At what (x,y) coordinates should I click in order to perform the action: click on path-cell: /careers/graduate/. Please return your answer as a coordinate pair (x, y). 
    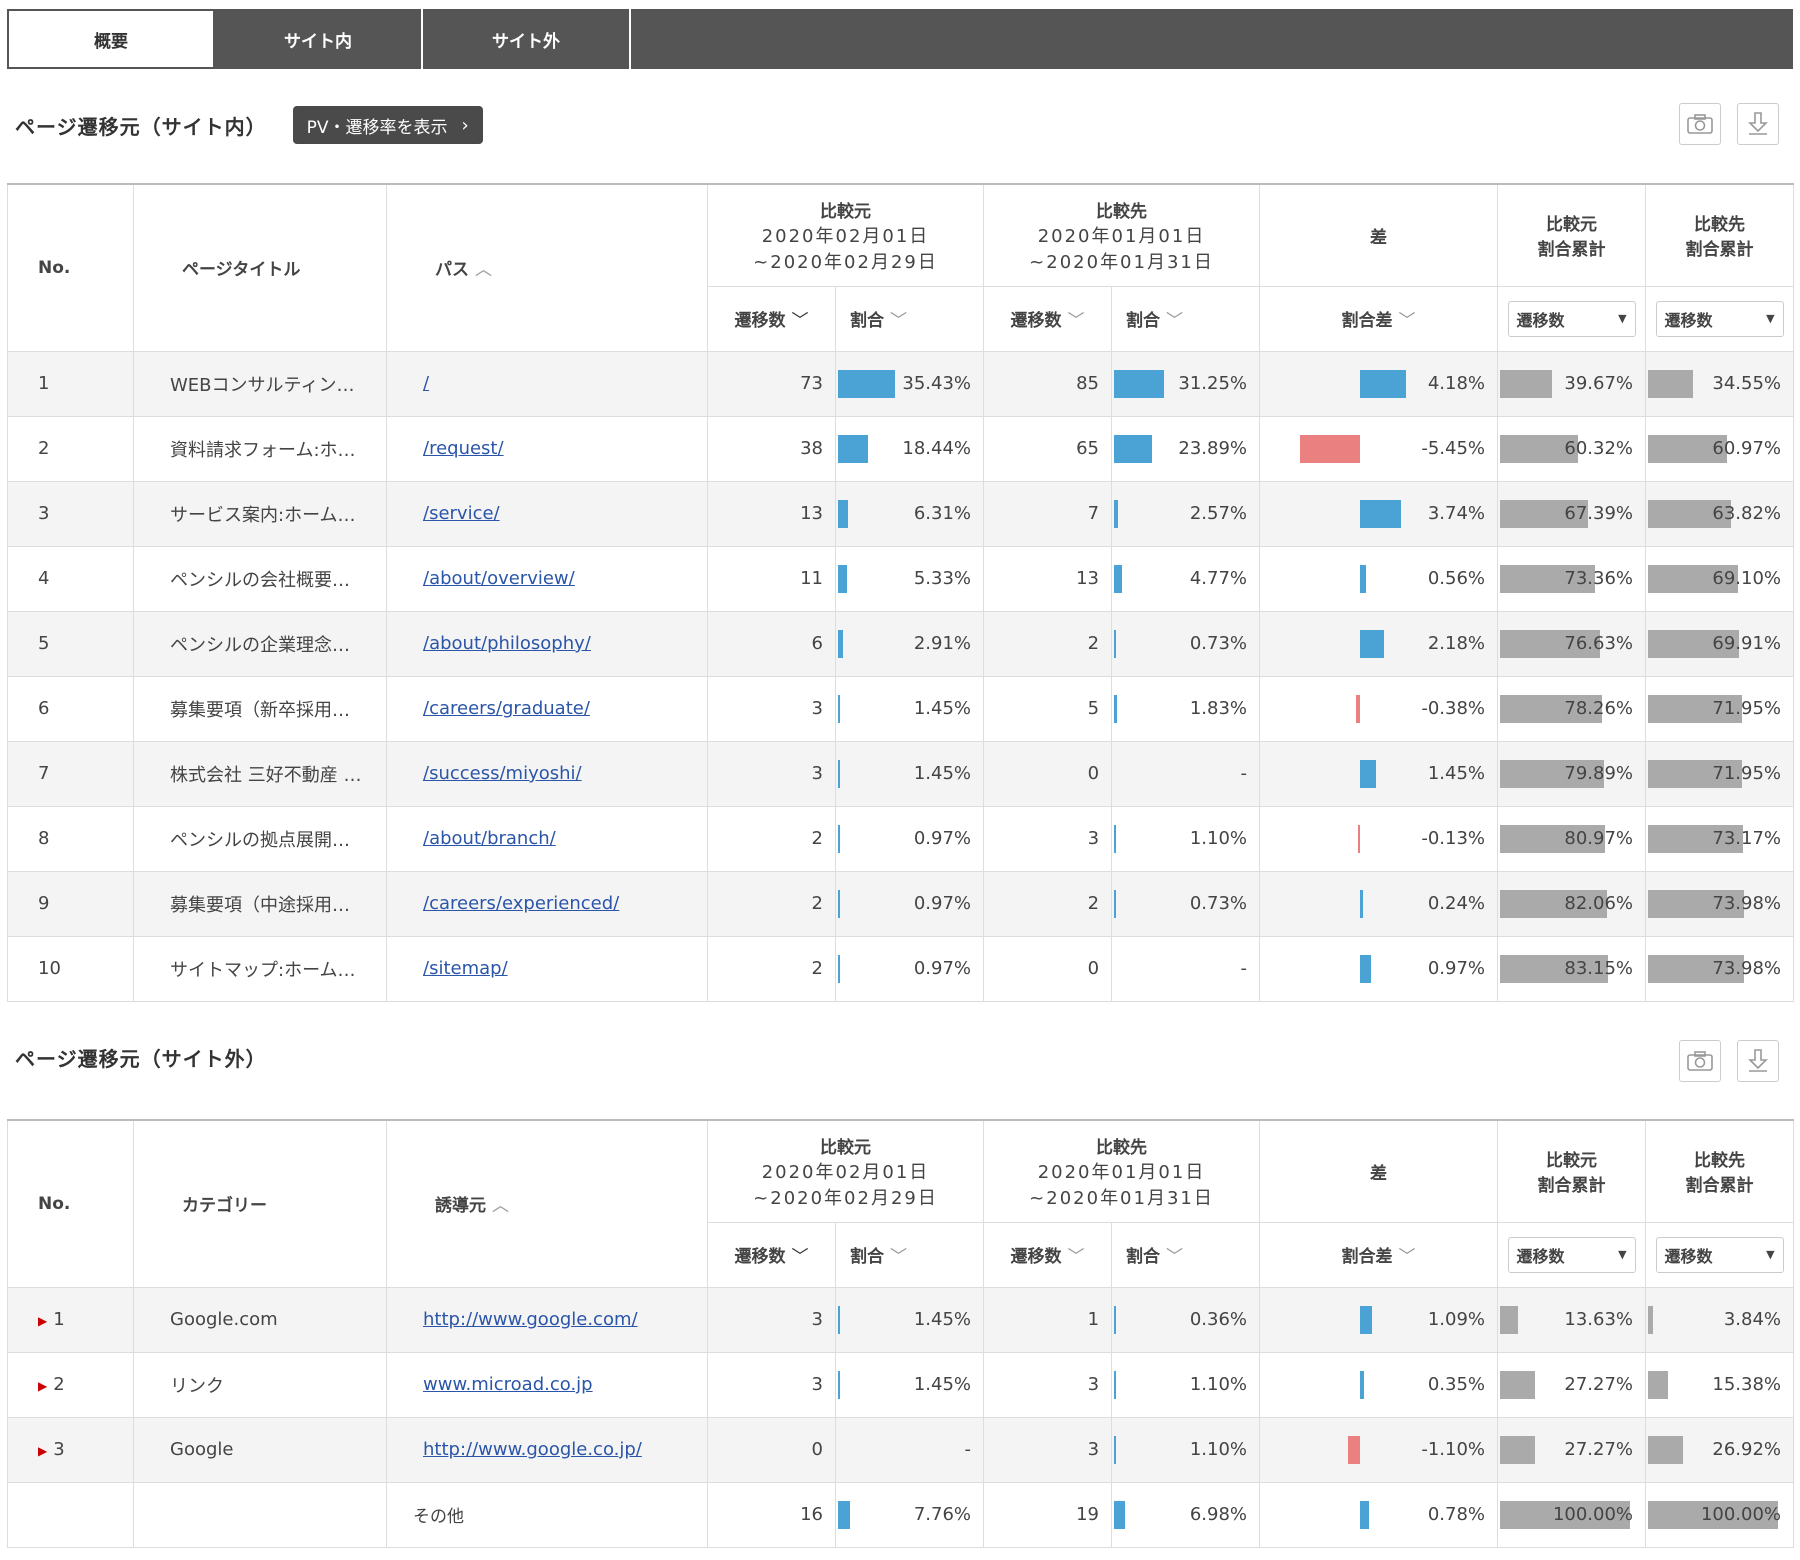
    Looking at the image, I should click on (547, 708).